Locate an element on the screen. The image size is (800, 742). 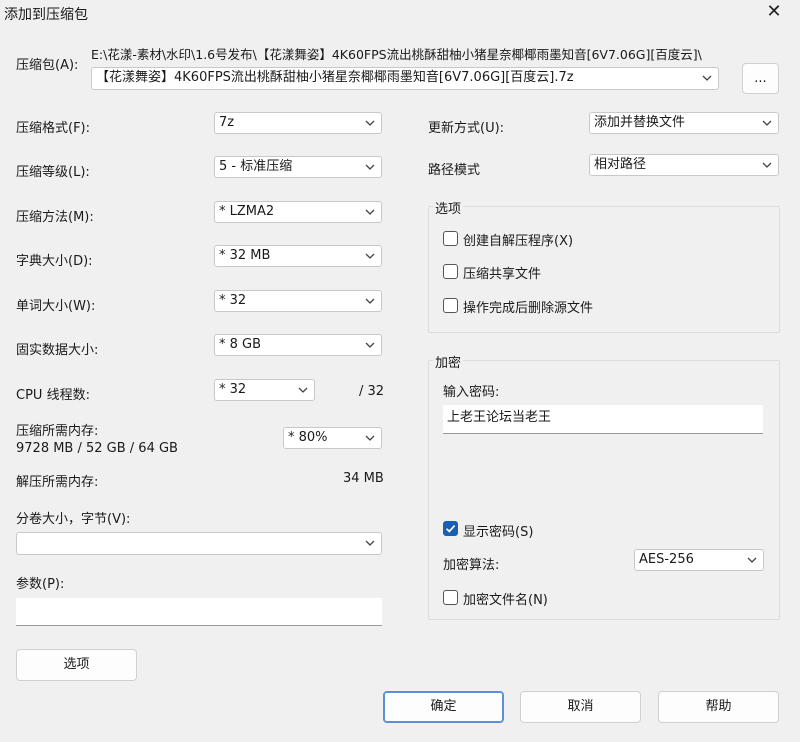
dict-value: * 32 MB is located at coordinates (245, 255).